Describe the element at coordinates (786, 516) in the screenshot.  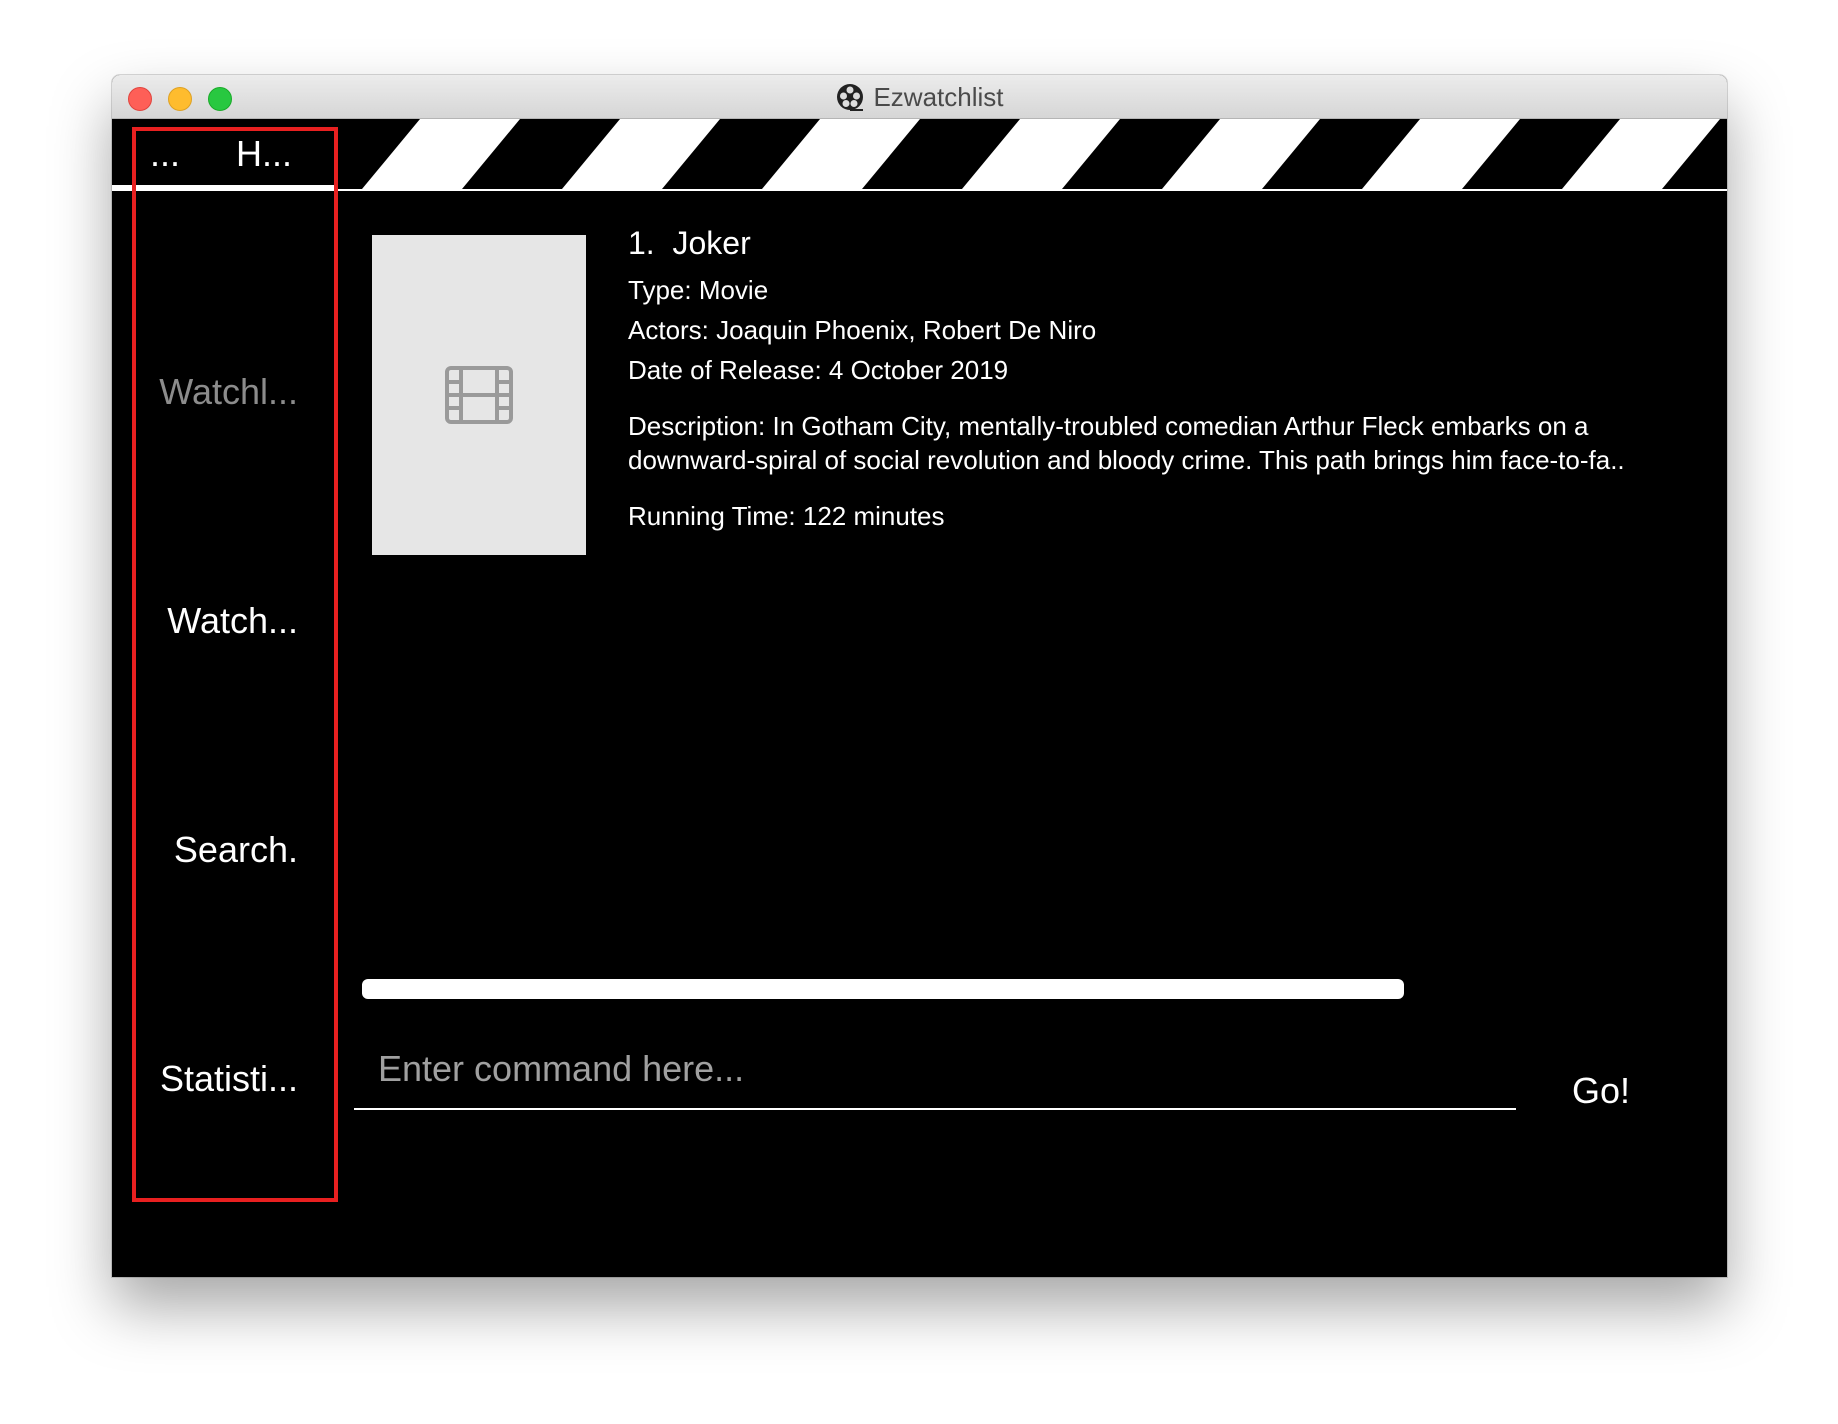
I see `movie-running-time: Running Time: 122 minutes` at that location.